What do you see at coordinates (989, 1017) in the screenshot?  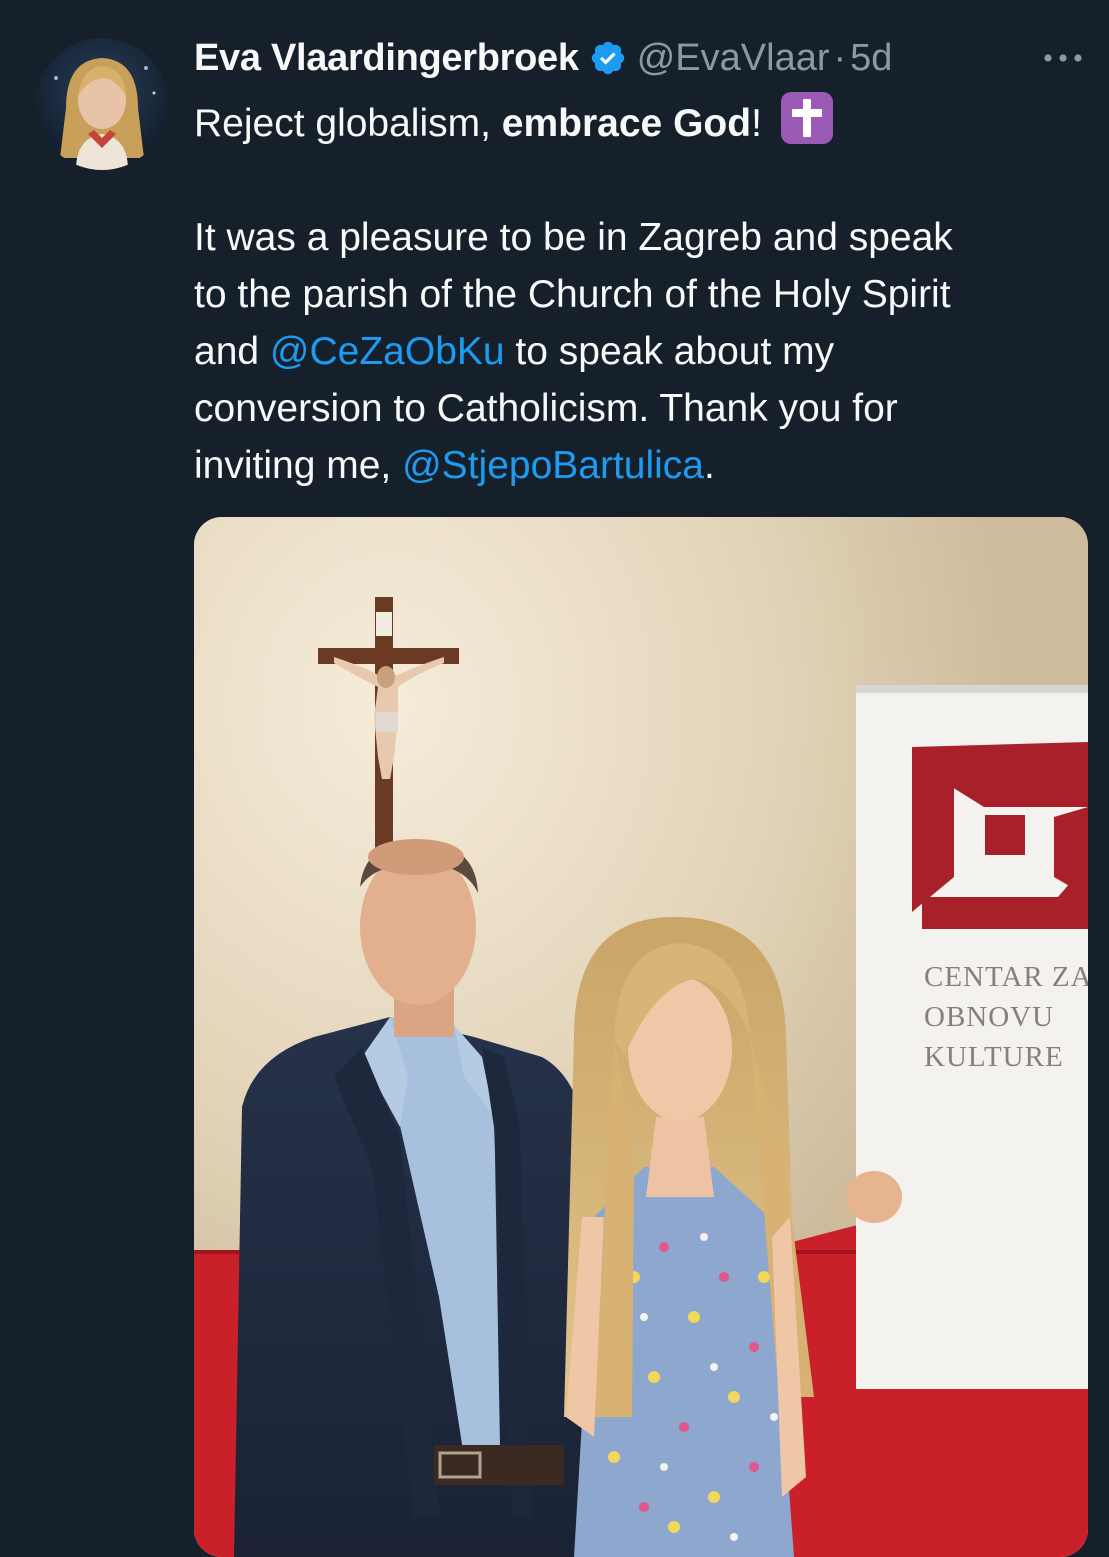 I see `banner-line: OBNOVU` at bounding box center [989, 1017].